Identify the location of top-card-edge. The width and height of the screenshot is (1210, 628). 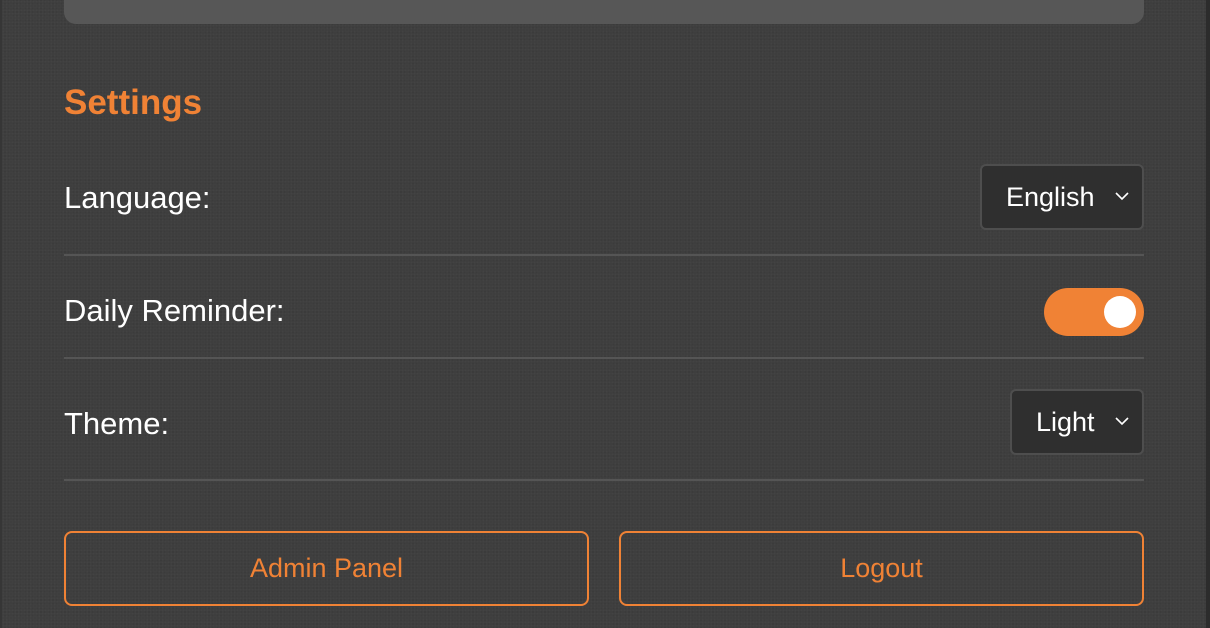
(604, 12).